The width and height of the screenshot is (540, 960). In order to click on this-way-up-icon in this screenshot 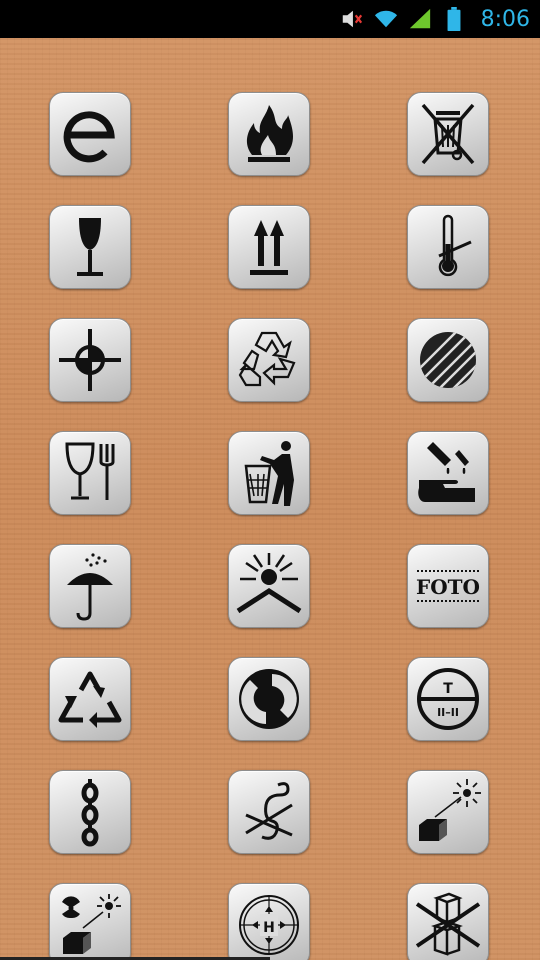, I will do `click(268, 247)`.